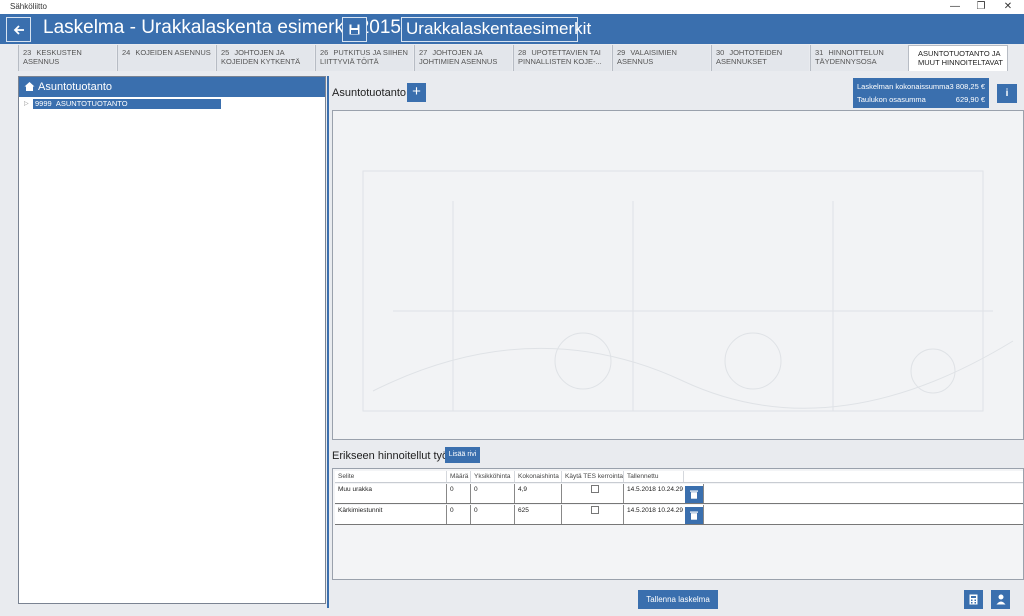  What do you see at coordinates (261, 57) in the screenshot?
I see `tab-label: JOHTOJEN JA KOJEIDEN KYTKENTÄ` at bounding box center [261, 57].